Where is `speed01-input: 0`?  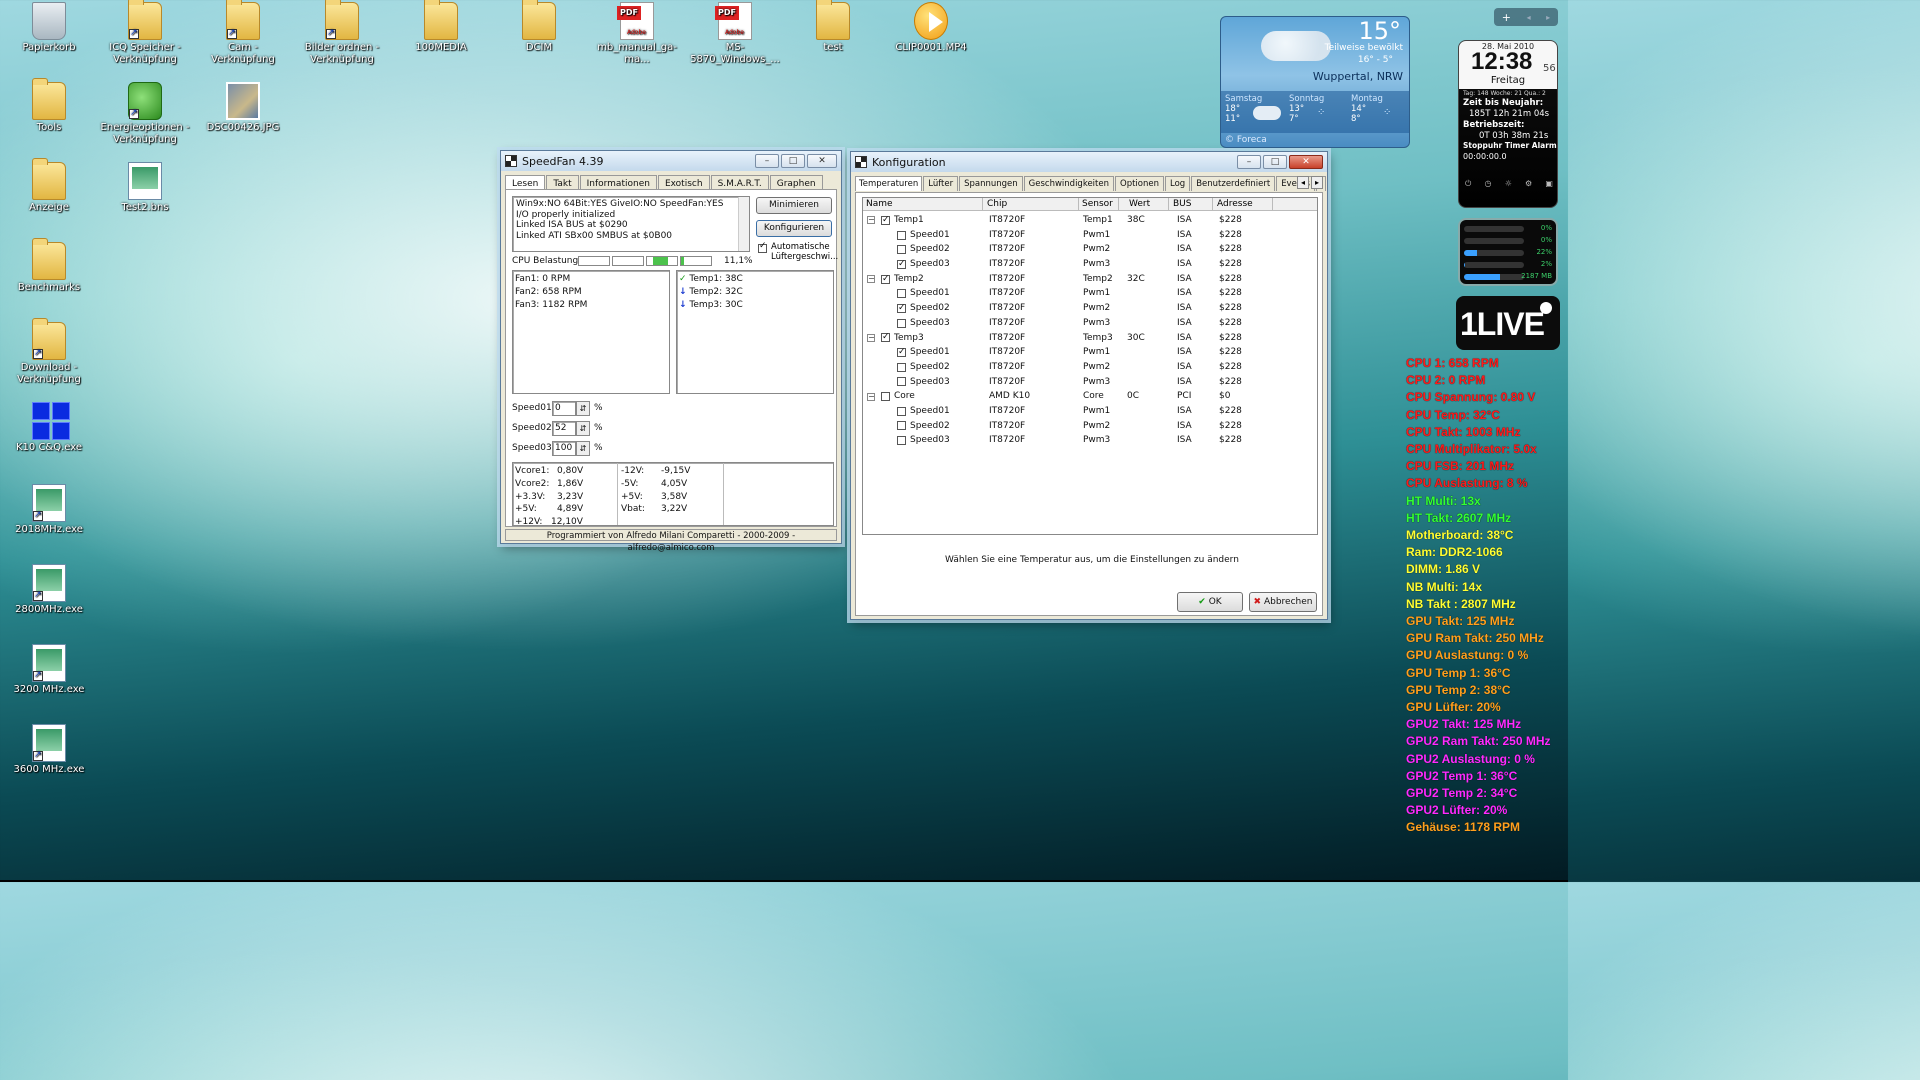
speed01-input: 0 is located at coordinates (564, 408).